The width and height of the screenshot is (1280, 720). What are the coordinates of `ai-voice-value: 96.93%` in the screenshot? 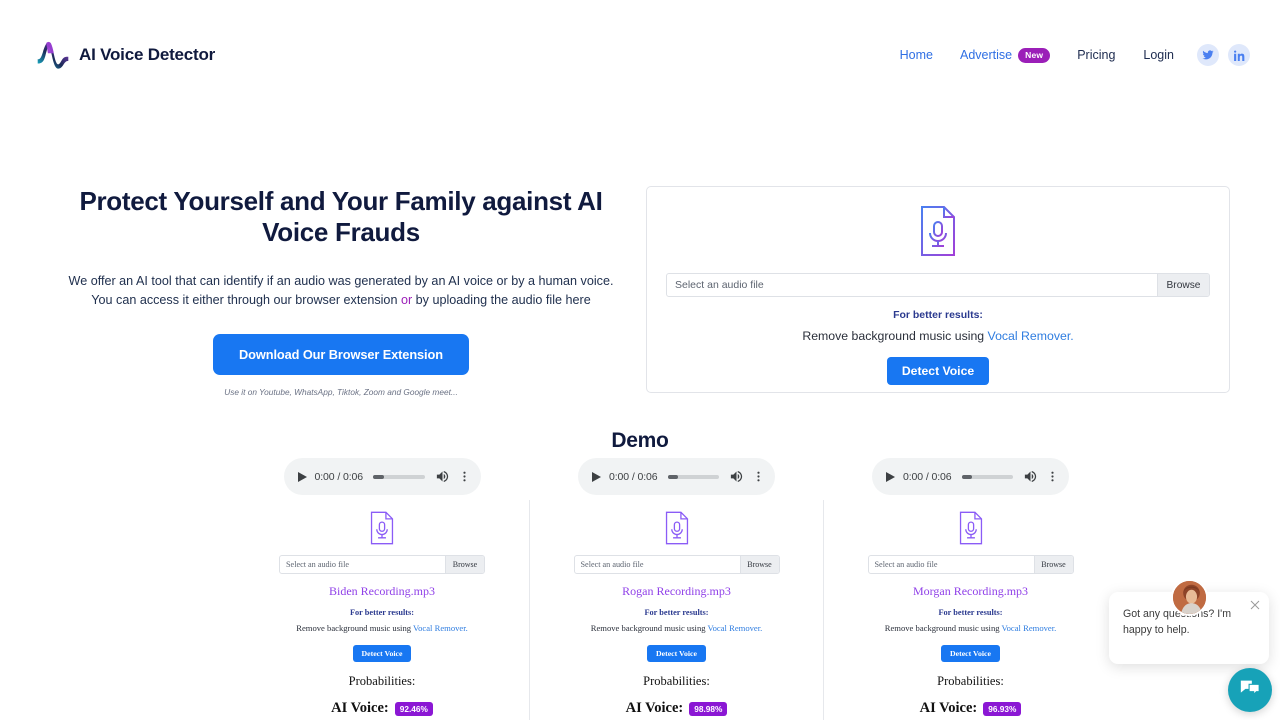 It's located at (1002, 708).